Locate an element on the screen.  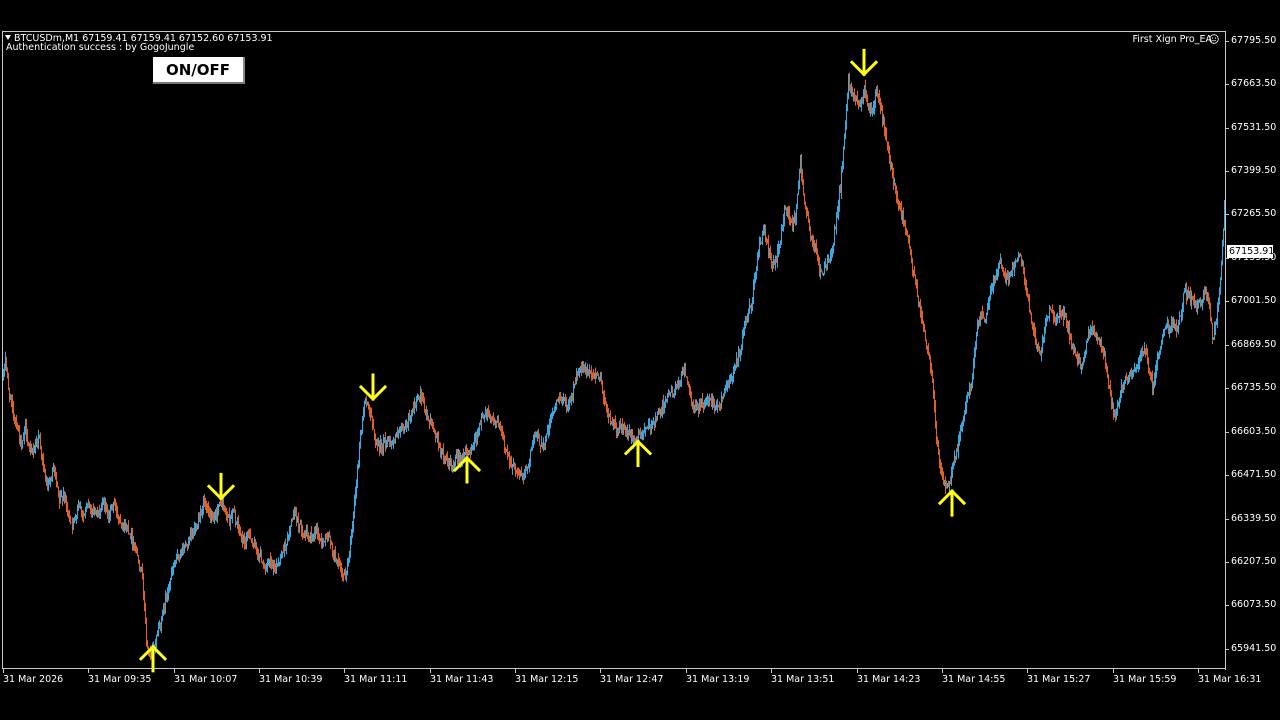
time-label: 31 Mar 15:27 is located at coordinates (1059, 679).